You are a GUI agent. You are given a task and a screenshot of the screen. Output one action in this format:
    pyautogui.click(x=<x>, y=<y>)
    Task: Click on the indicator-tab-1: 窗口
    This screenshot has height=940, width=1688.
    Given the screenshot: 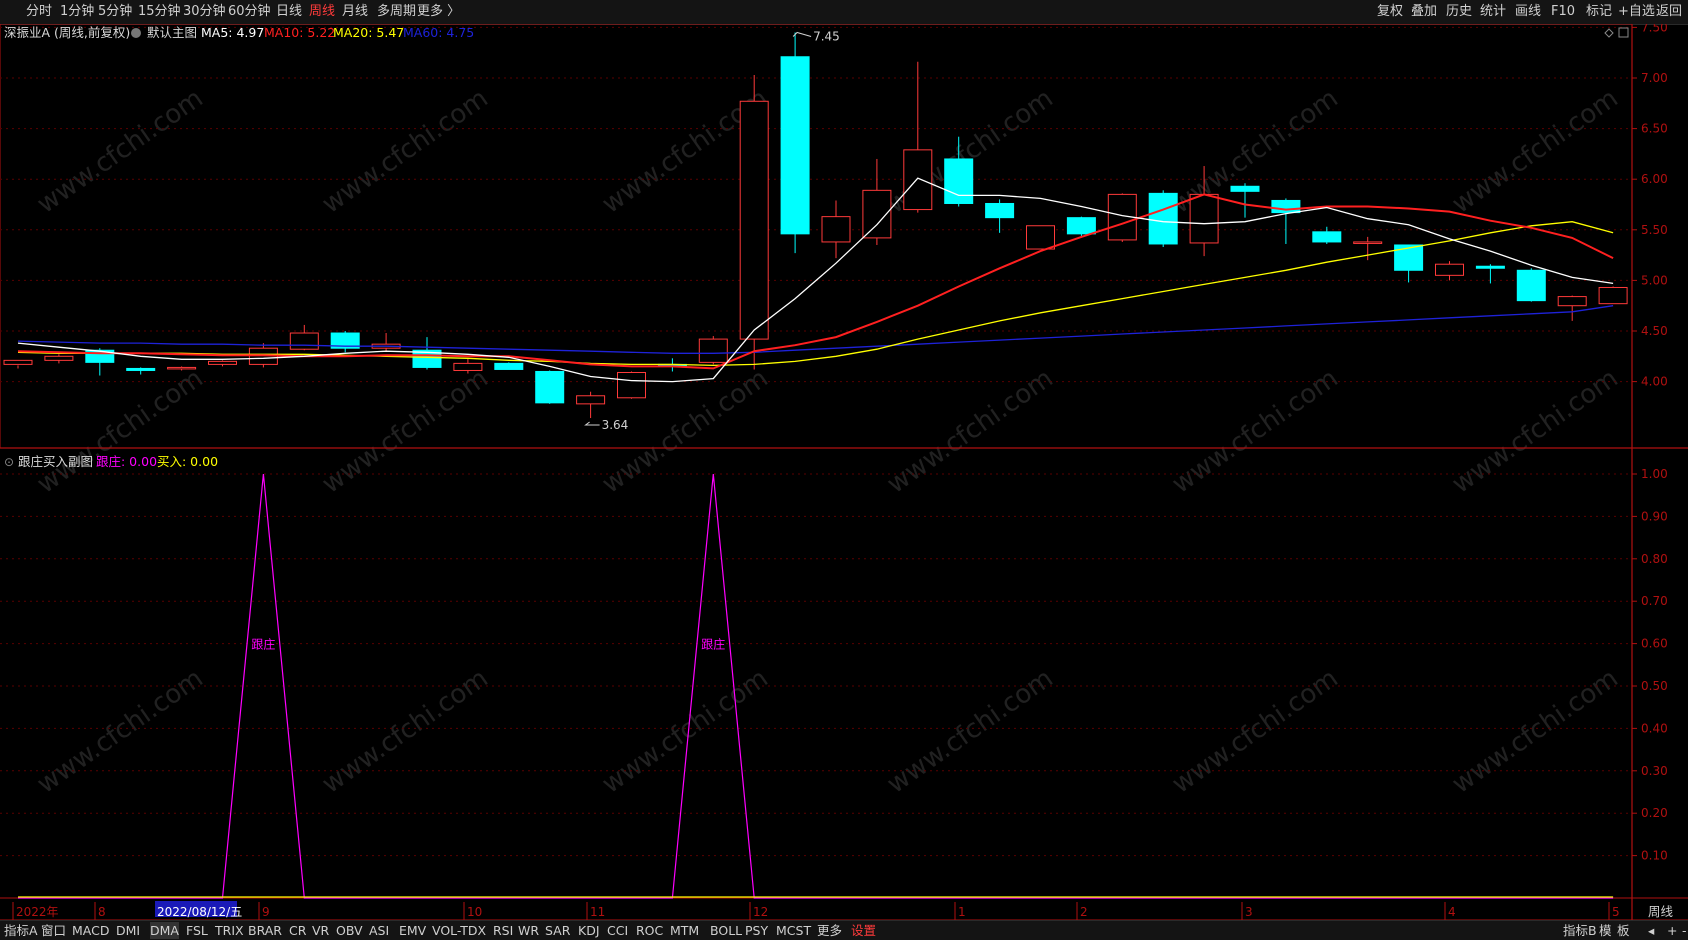 What is the action you would take?
    pyautogui.click(x=53, y=930)
    